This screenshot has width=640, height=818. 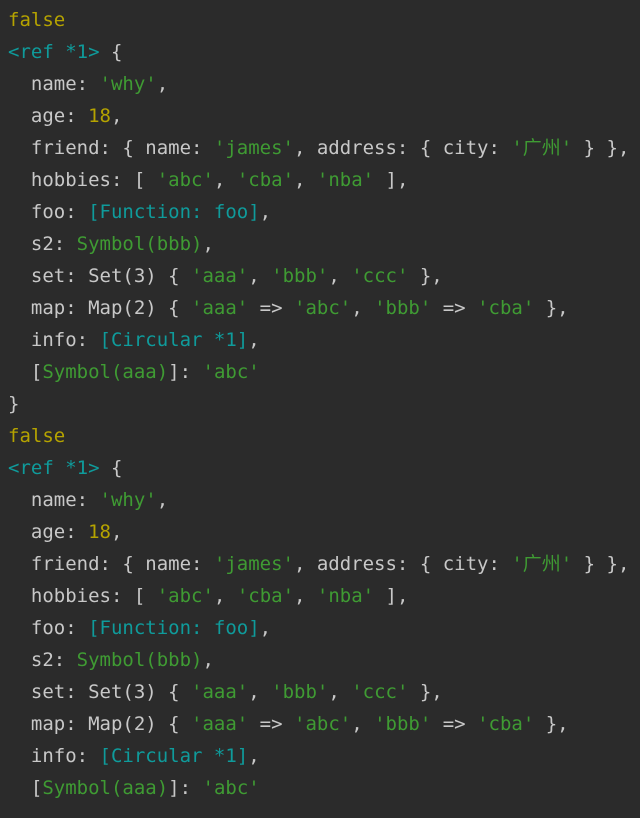 I want to click on token-string: Symbol(bbb), so click(x=139, y=660).